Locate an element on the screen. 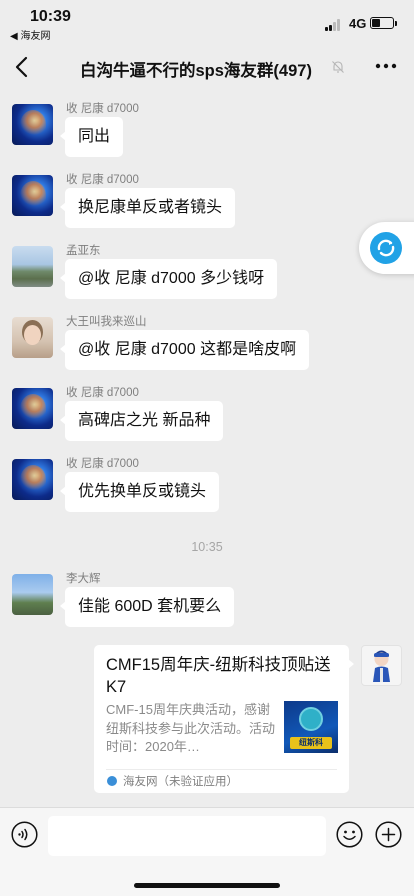 This screenshot has width=414, height=896. more-horizontal-icon is located at coordinates (386, 66).